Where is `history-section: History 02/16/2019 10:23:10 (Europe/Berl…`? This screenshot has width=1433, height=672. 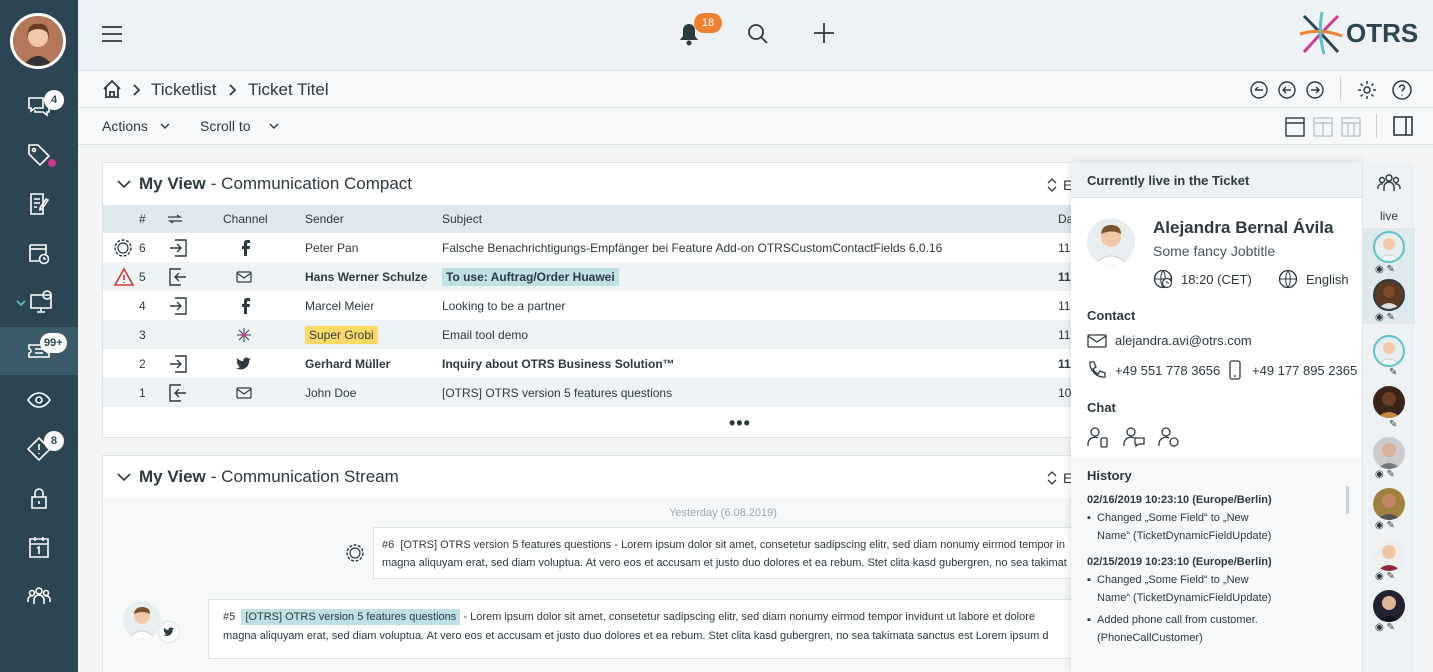
history-section: History 02/16/2019 10:23:10 (Europe/Berl… is located at coordinates (1217, 565).